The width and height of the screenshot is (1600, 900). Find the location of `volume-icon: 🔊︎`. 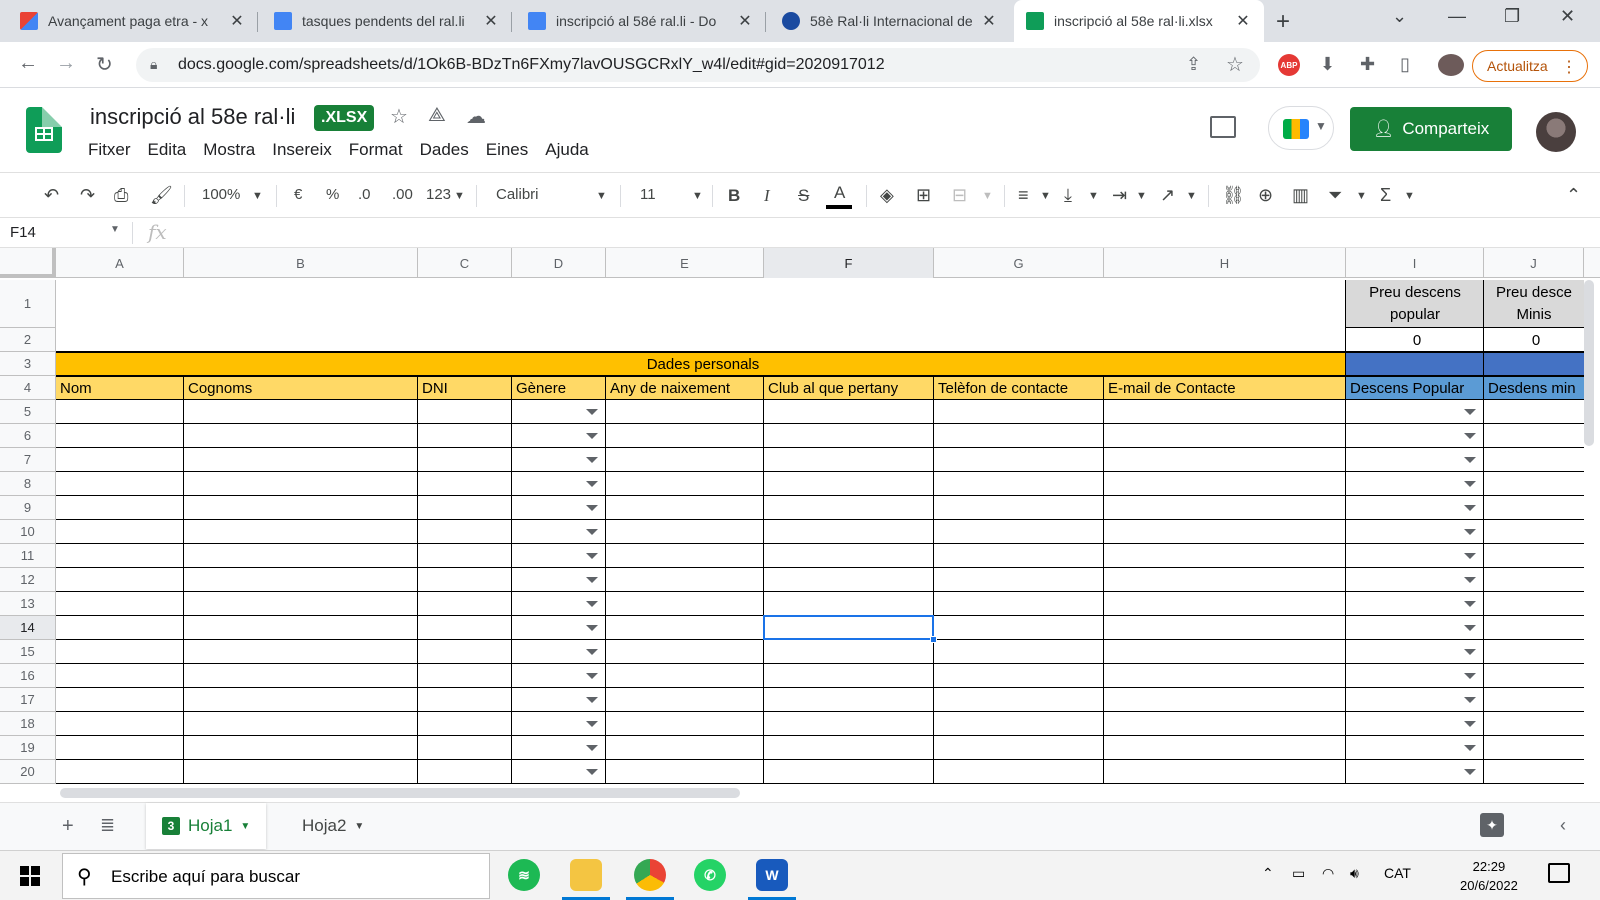

volume-icon: 🔊︎ is located at coordinates (1354, 873).